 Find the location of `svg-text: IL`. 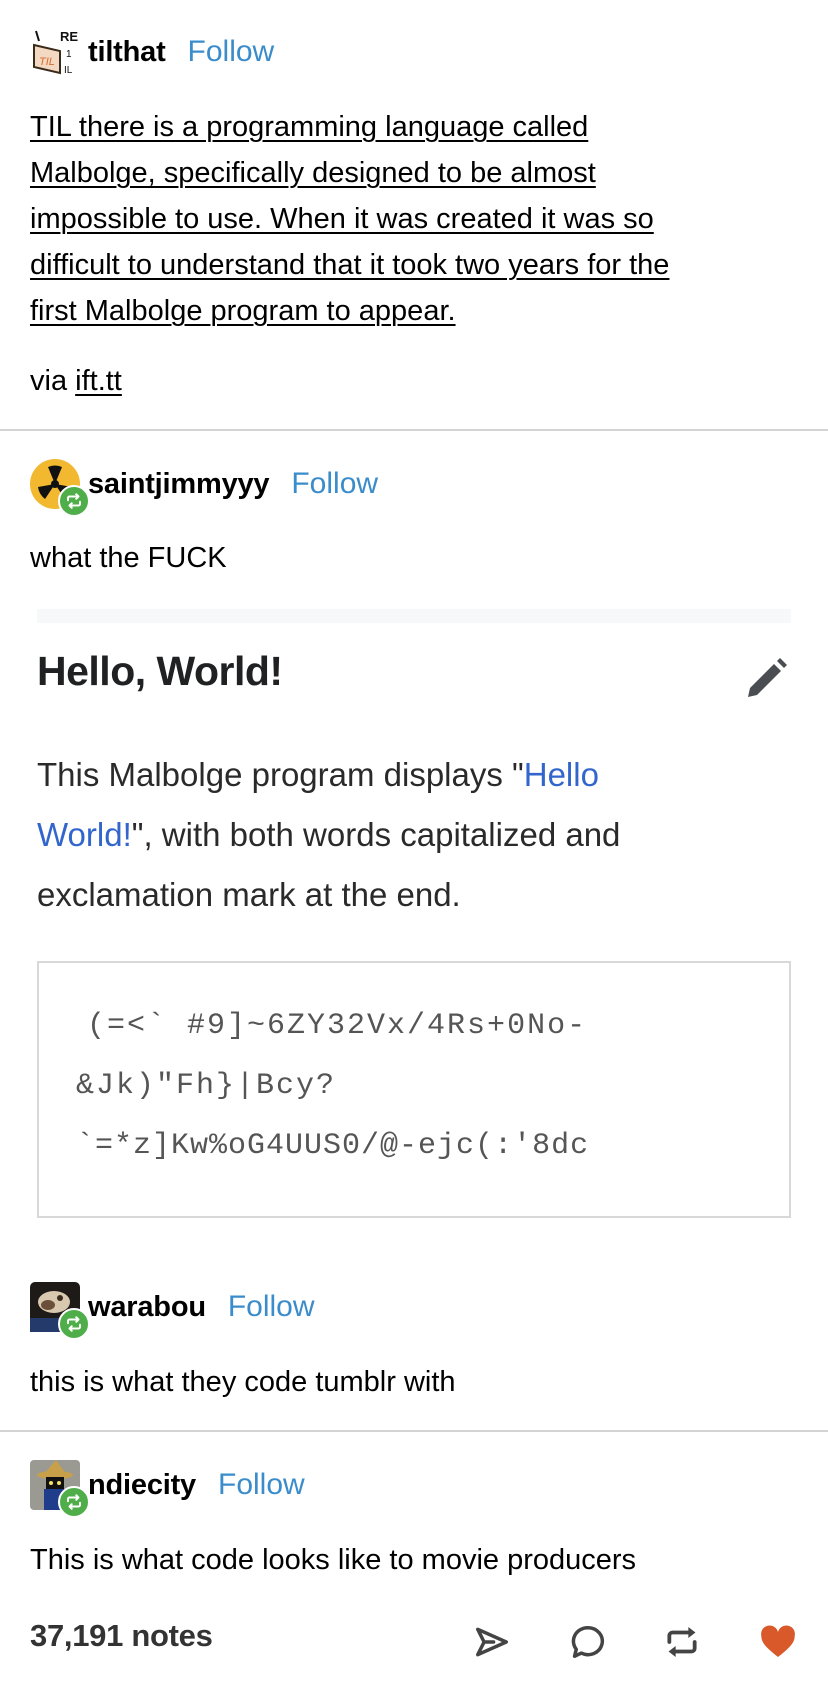

svg-text: IL is located at coordinates (68, 70).